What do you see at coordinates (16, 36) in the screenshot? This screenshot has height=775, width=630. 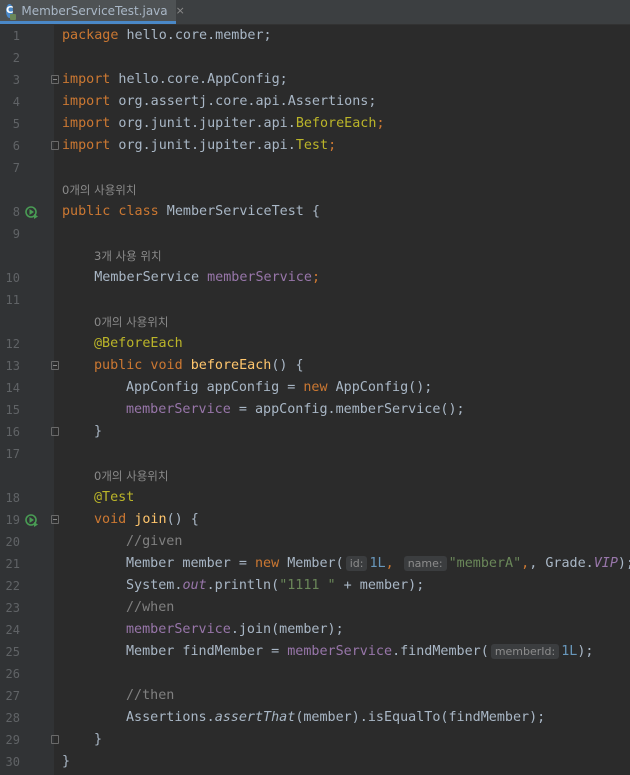 I see `line-number: 1` at bounding box center [16, 36].